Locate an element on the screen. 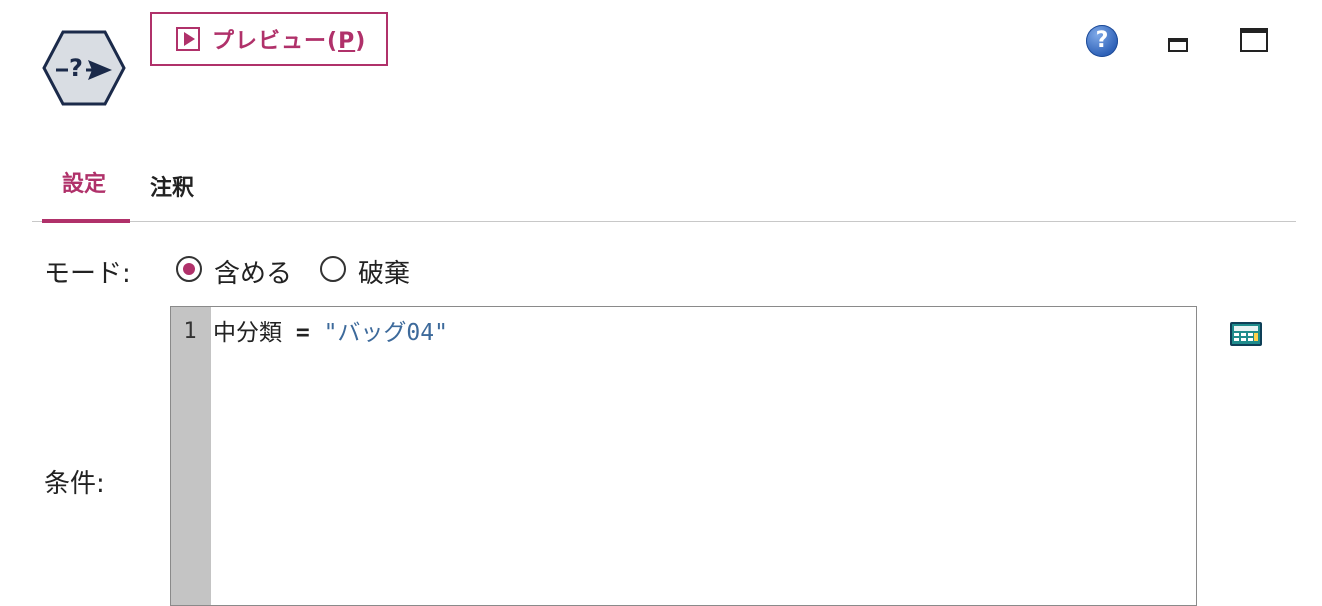 This screenshot has height=606, width=1322. mode-discard-radio is located at coordinates (333, 269).